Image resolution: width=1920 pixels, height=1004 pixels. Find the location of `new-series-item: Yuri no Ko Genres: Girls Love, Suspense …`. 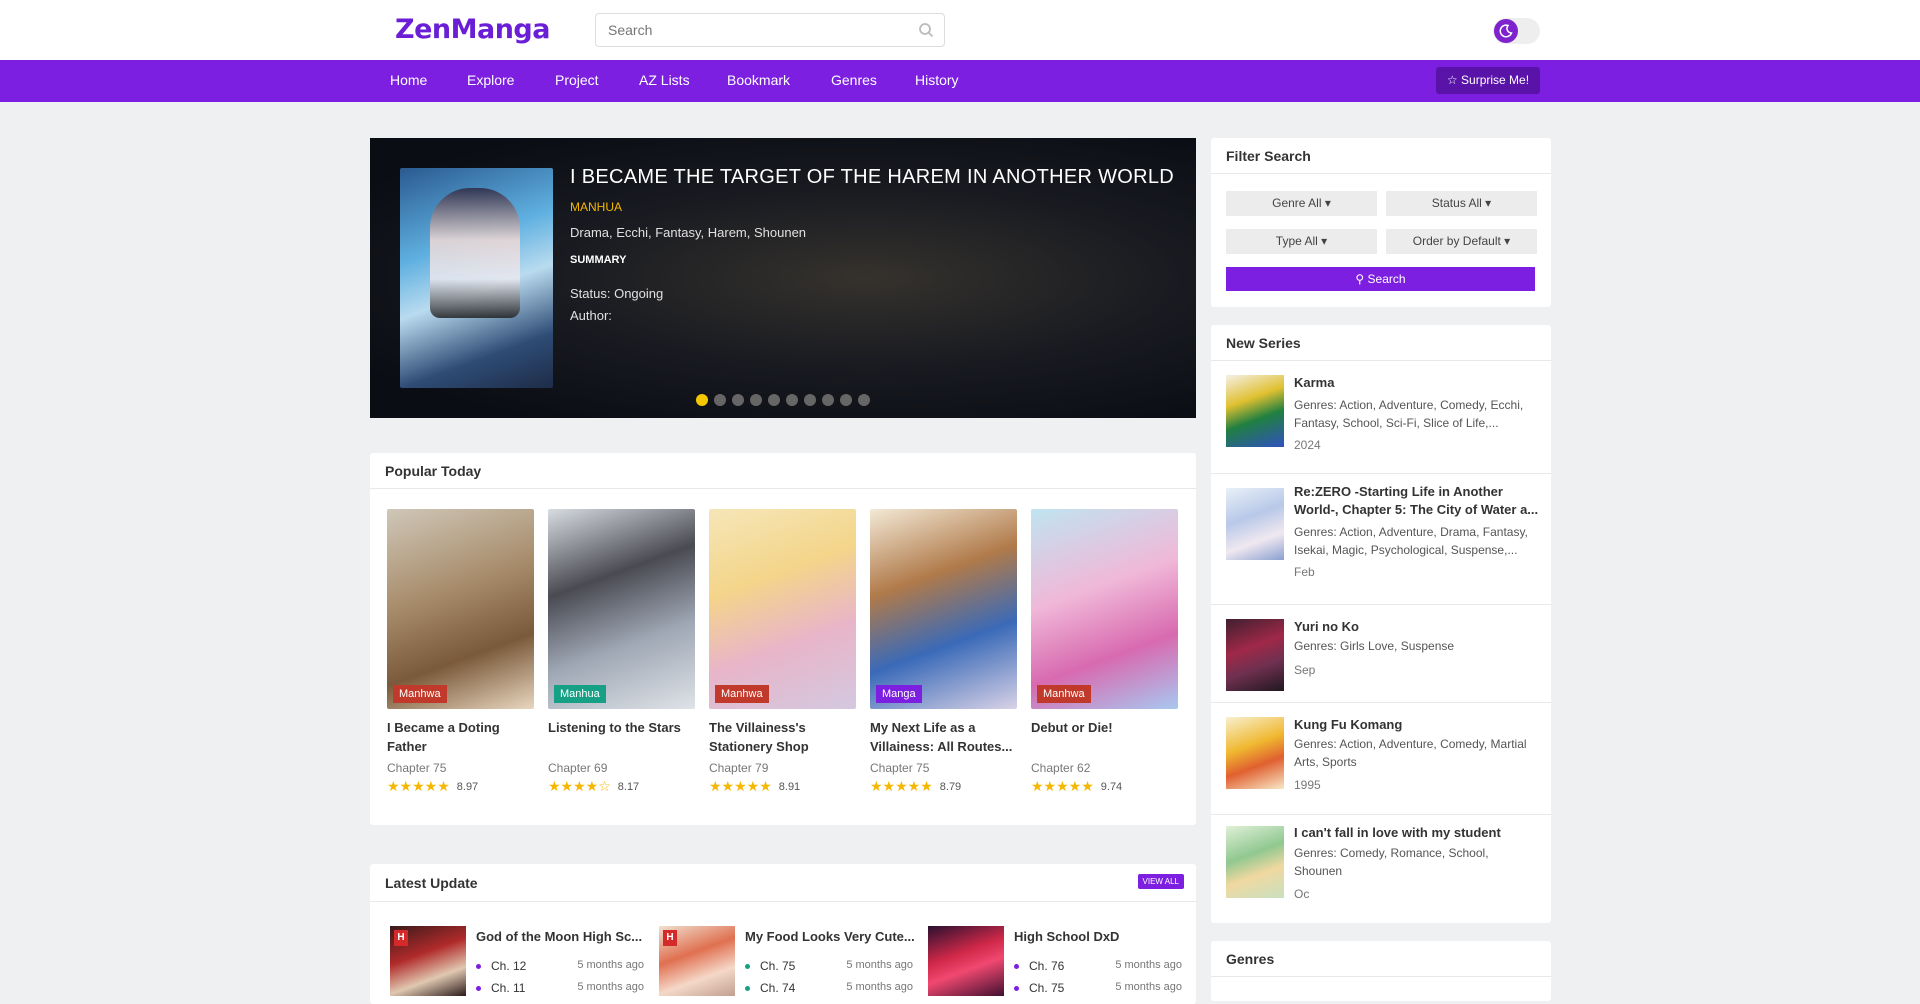

new-series-item: Yuri no Ko Genres: Girls Love, Suspense … is located at coordinates (1381, 654).